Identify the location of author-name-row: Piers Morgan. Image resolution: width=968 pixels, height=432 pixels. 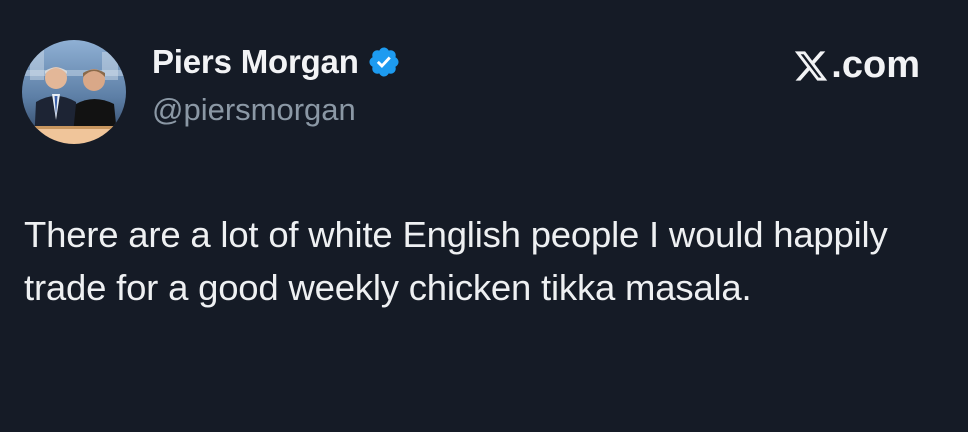
(276, 62).